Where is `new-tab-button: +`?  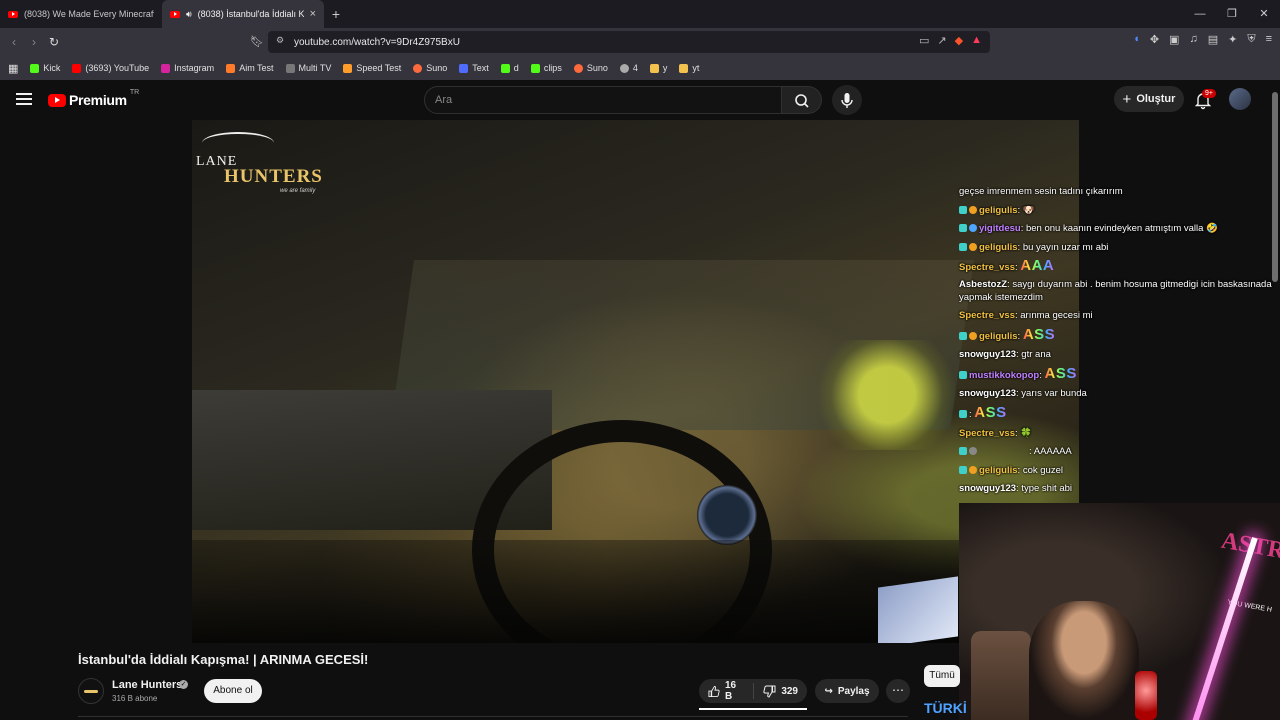
new-tab-button: + is located at coordinates (336, 14).